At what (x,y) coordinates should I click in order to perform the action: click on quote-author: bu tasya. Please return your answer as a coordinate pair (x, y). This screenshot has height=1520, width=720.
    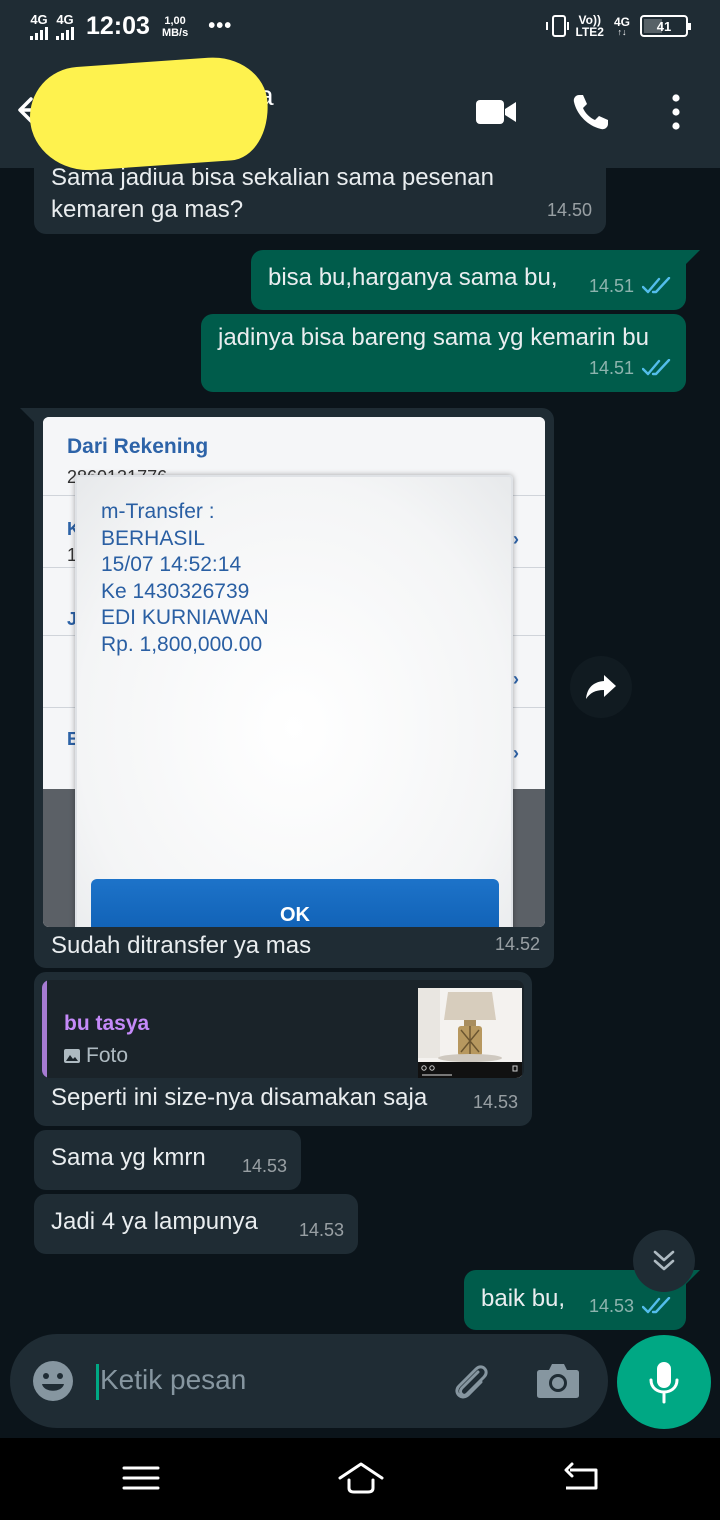
    Looking at the image, I should click on (107, 1023).